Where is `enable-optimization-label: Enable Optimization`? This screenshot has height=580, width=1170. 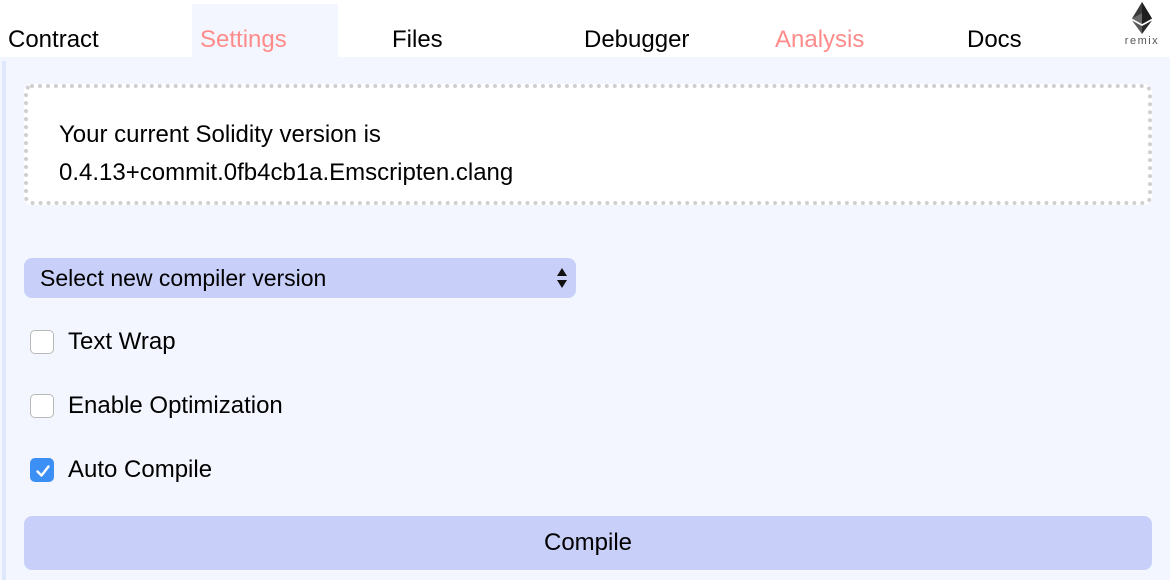
enable-optimization-label: Enable Optimization is located at coordinates (175, 405).